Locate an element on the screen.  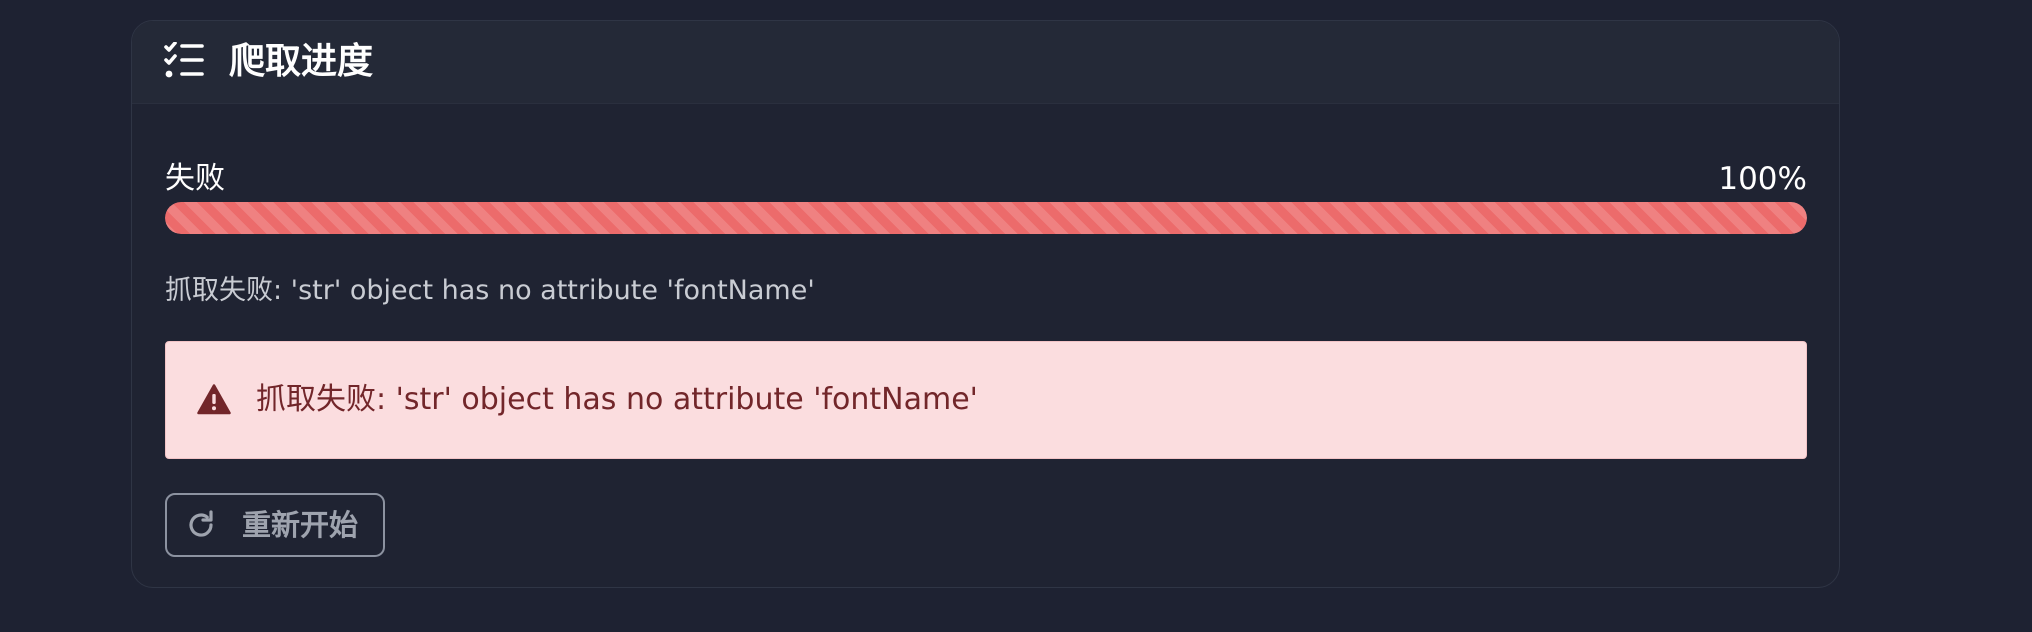
progress-percent-label: 100% is located at coordinates (1762, 179).